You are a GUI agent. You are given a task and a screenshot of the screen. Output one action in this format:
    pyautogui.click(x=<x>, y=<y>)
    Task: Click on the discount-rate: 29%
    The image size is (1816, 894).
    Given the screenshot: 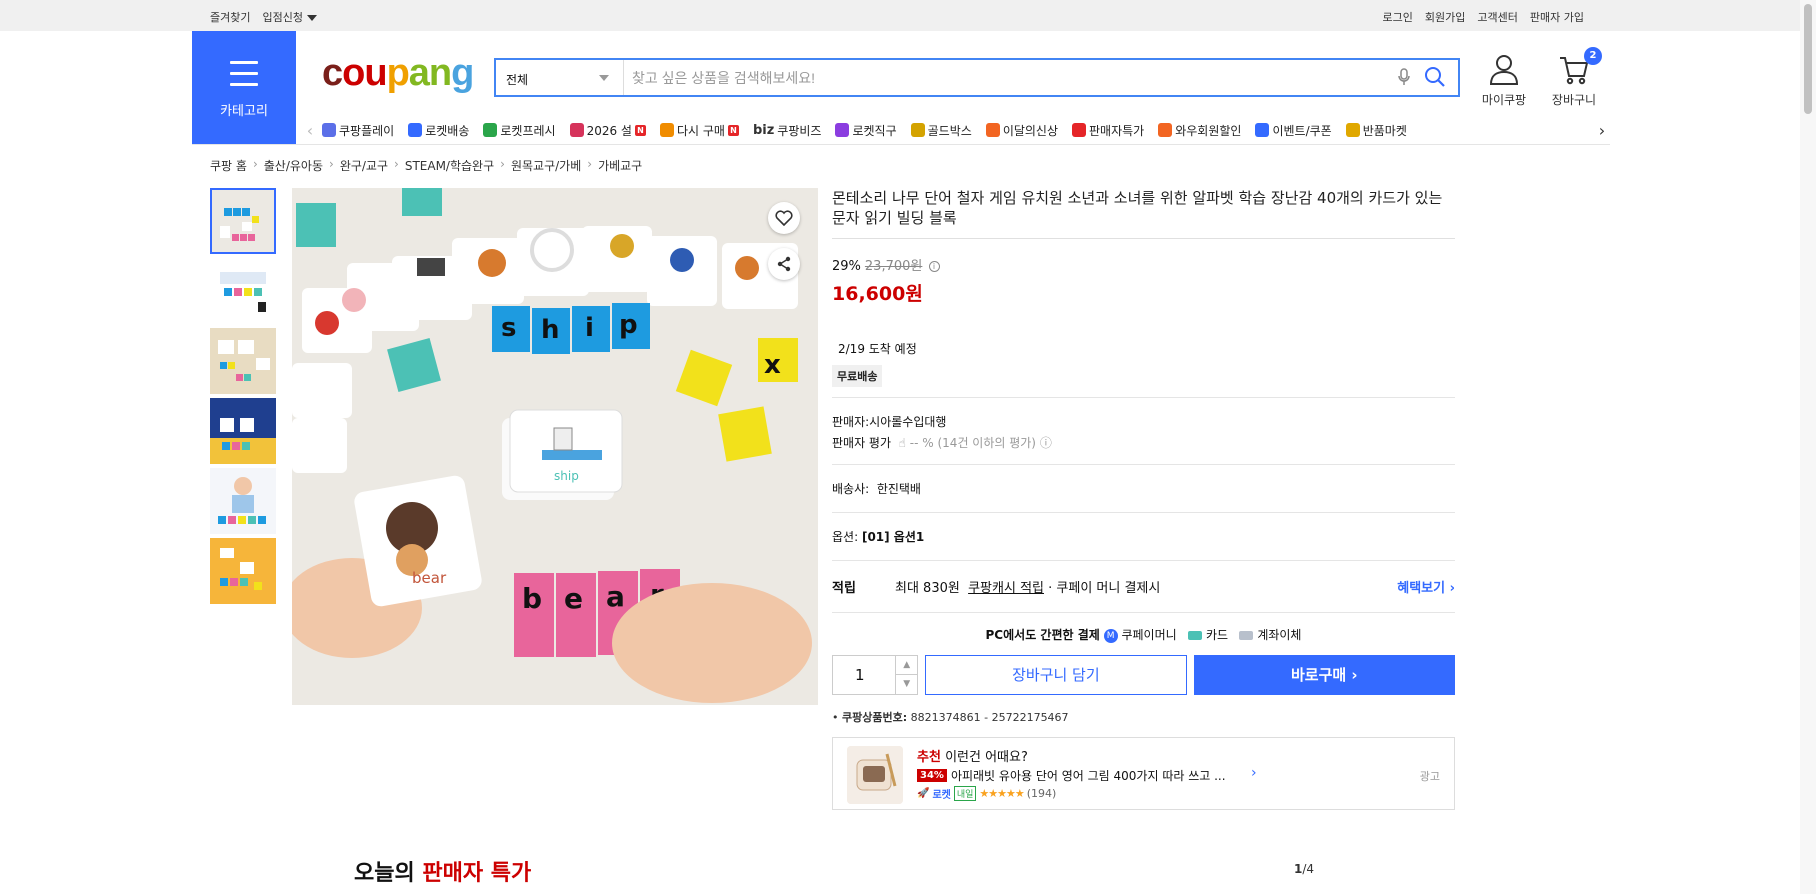 What is the action you would take?
    pyautogui.click(x=846, y=266)
    